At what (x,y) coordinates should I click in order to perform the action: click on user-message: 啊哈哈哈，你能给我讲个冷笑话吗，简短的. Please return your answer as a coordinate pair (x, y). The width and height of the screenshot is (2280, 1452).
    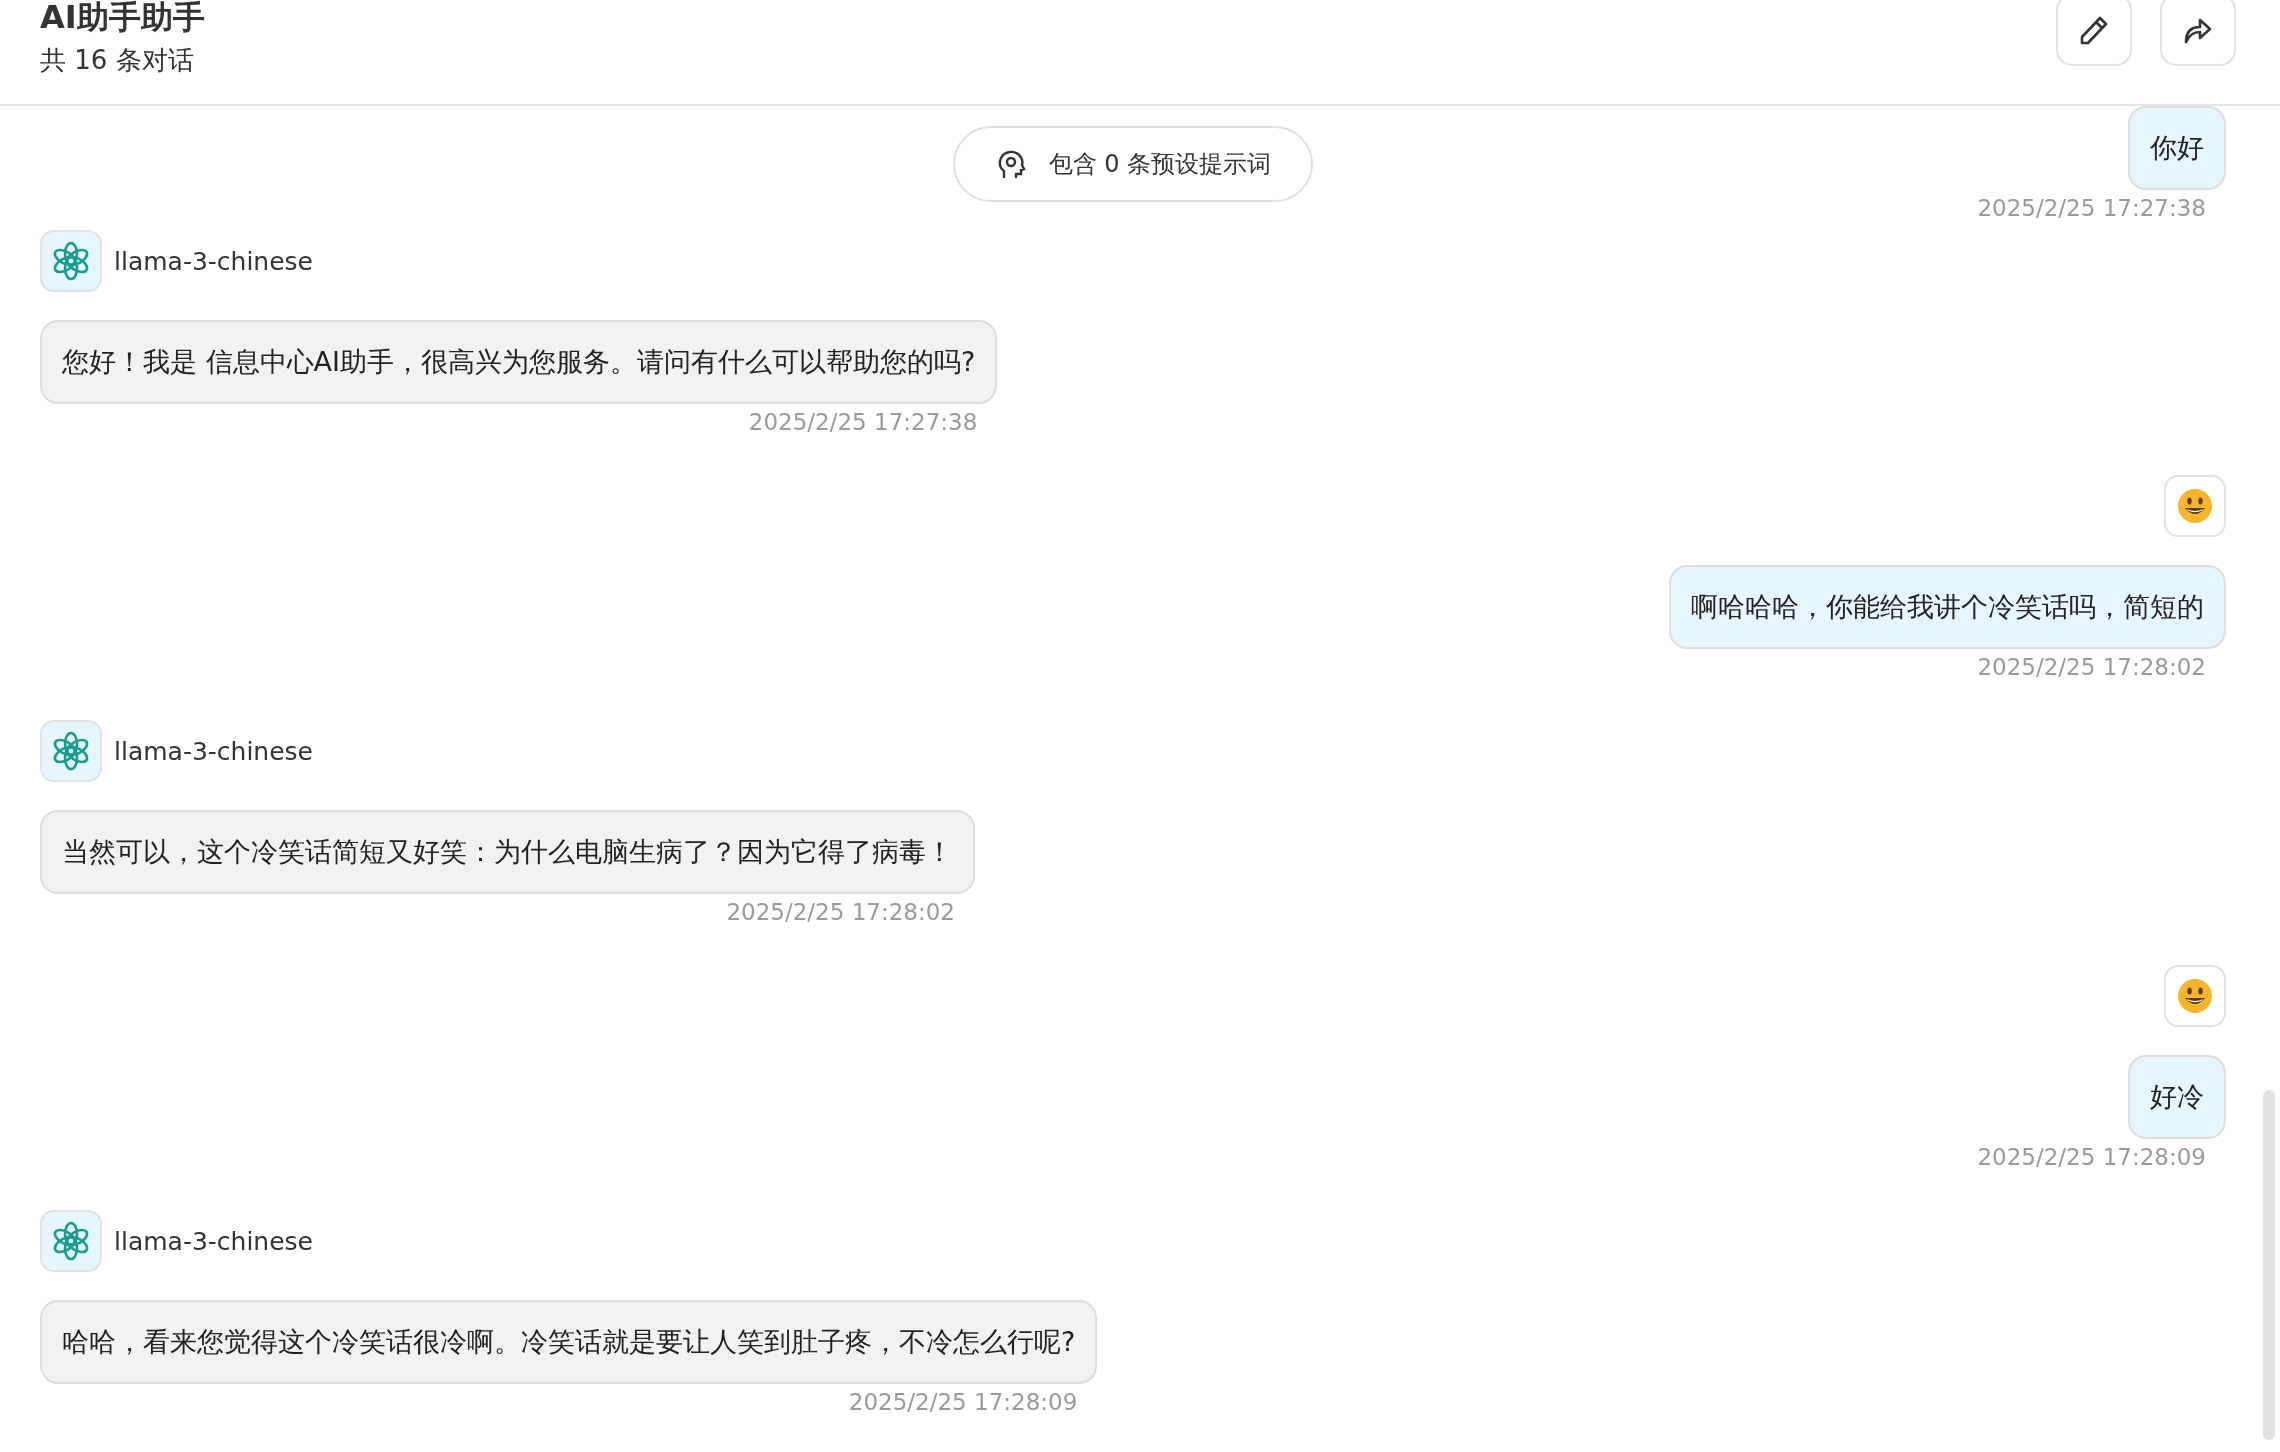
    Looking at the image, I should click on (1947, 607).